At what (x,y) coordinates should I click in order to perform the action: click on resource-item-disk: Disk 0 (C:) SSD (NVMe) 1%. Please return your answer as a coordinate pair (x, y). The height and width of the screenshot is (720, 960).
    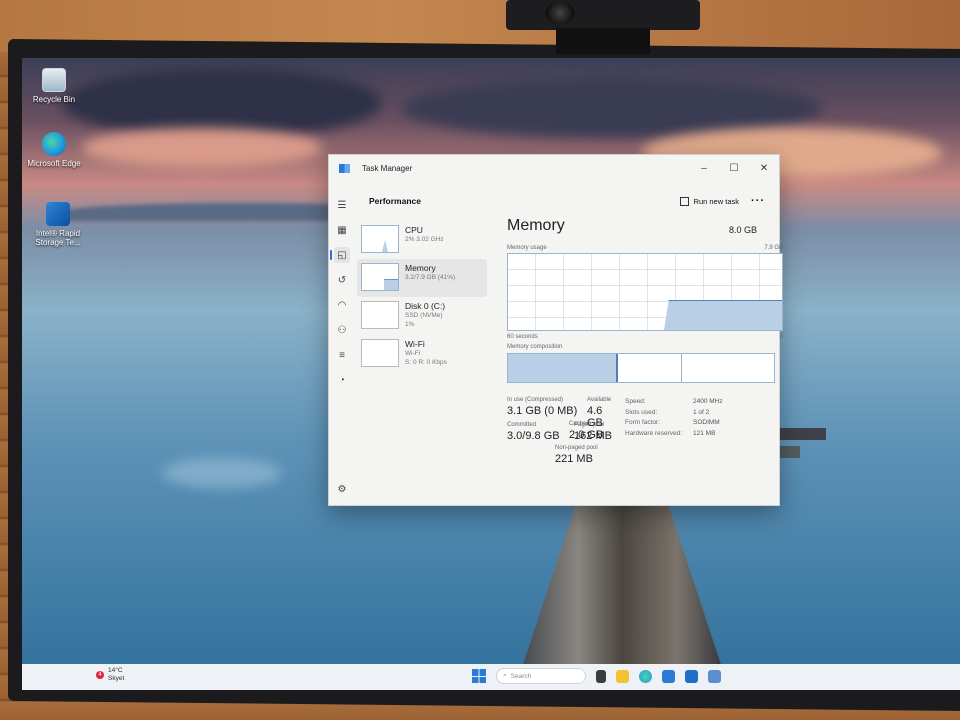
    Looking at the image, I should click on (422, 316).